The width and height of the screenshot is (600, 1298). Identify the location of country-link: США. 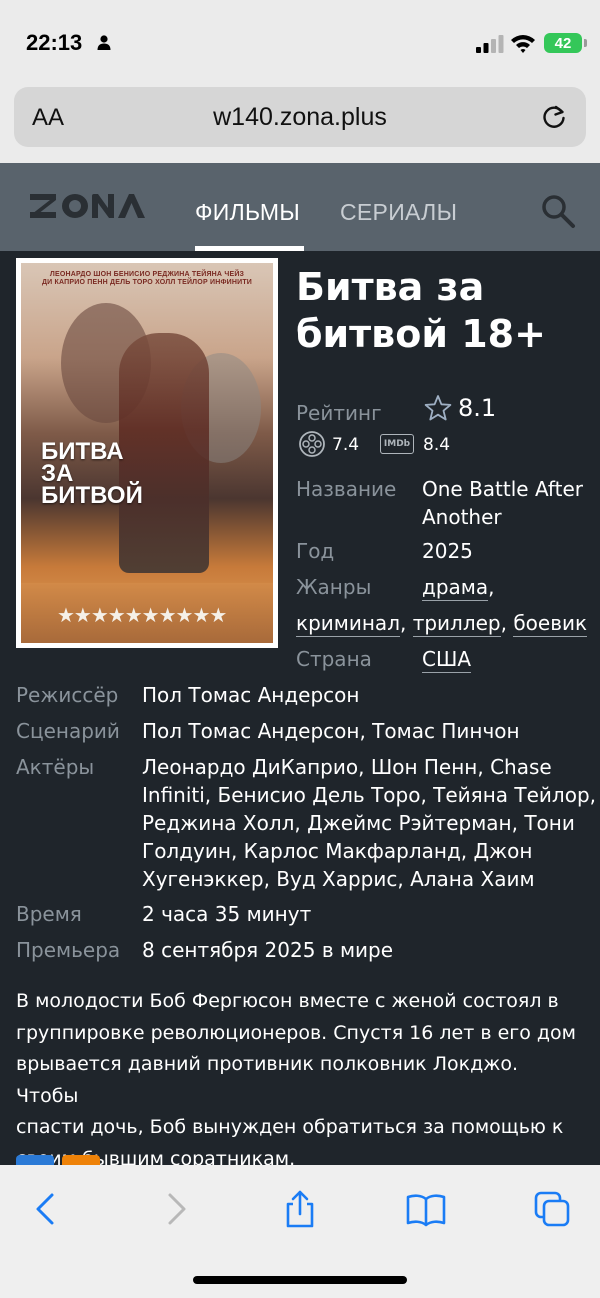
(447, 660).